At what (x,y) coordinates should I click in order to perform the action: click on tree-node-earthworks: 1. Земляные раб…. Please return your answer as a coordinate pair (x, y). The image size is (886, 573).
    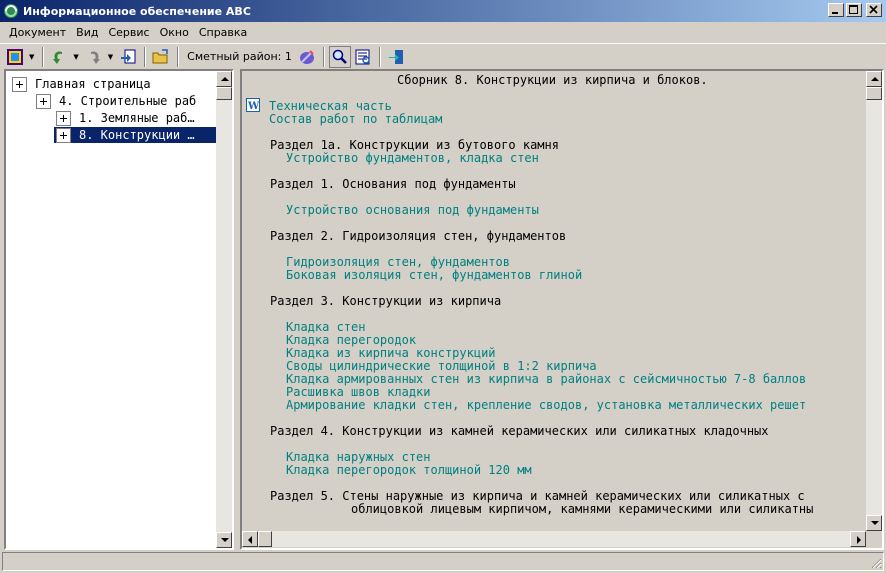
    Looking at the image, I should click on (126, 118).